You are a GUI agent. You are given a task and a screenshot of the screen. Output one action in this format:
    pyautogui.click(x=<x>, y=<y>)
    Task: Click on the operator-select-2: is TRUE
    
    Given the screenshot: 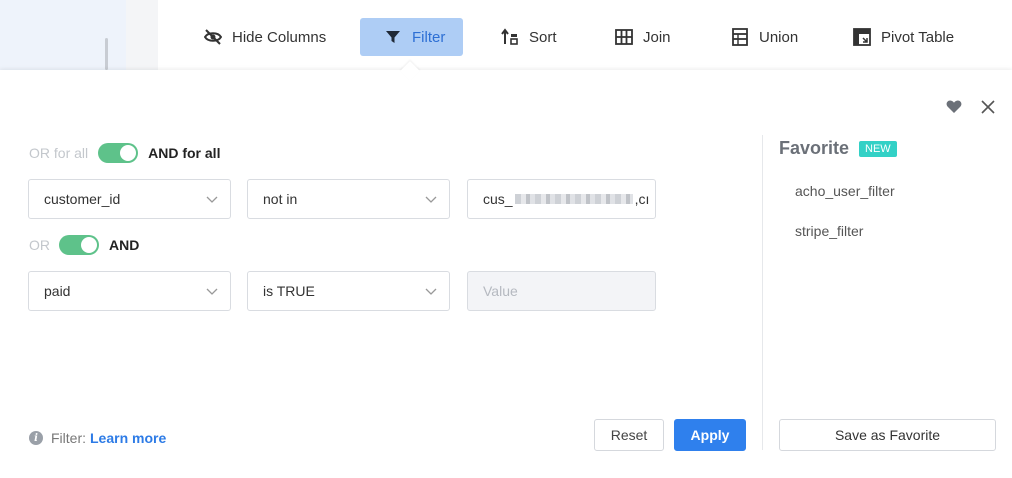 What is the action you would take?
    pyautogui.click(x=348, y=291)
    